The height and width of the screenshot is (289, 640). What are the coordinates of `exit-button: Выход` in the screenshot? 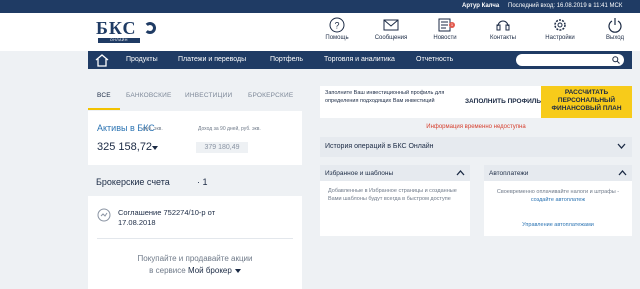 It's located at (615, 29).